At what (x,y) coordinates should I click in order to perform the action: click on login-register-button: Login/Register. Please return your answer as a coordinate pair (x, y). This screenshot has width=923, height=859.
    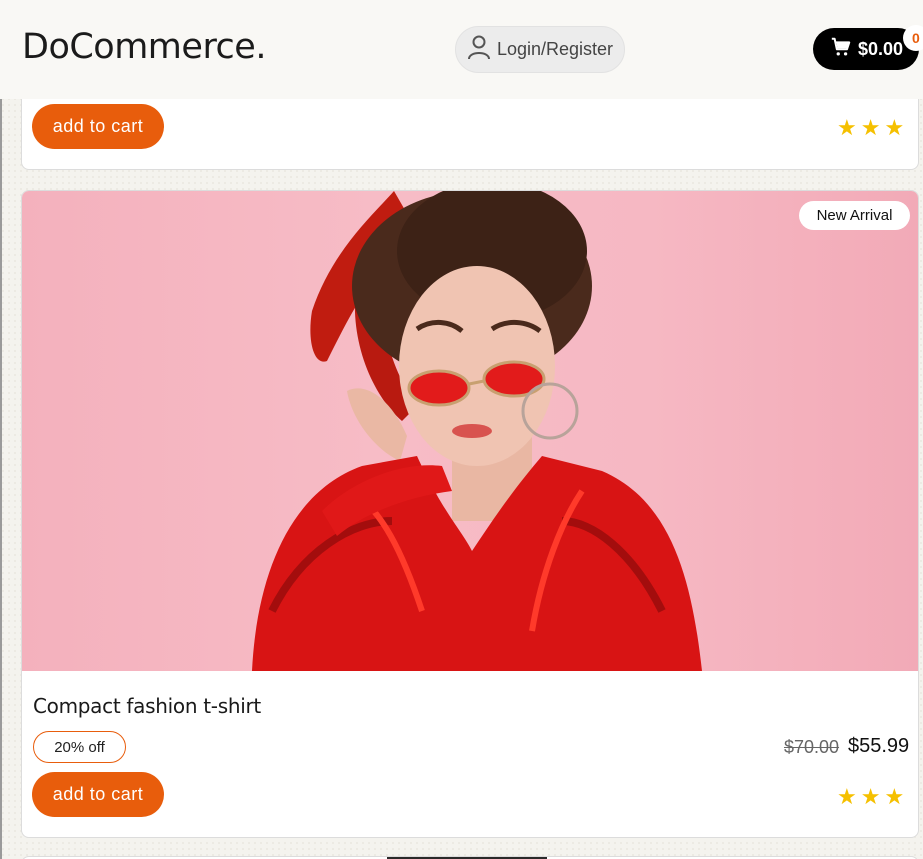
    Looking at the image, I should click on (540, 49).